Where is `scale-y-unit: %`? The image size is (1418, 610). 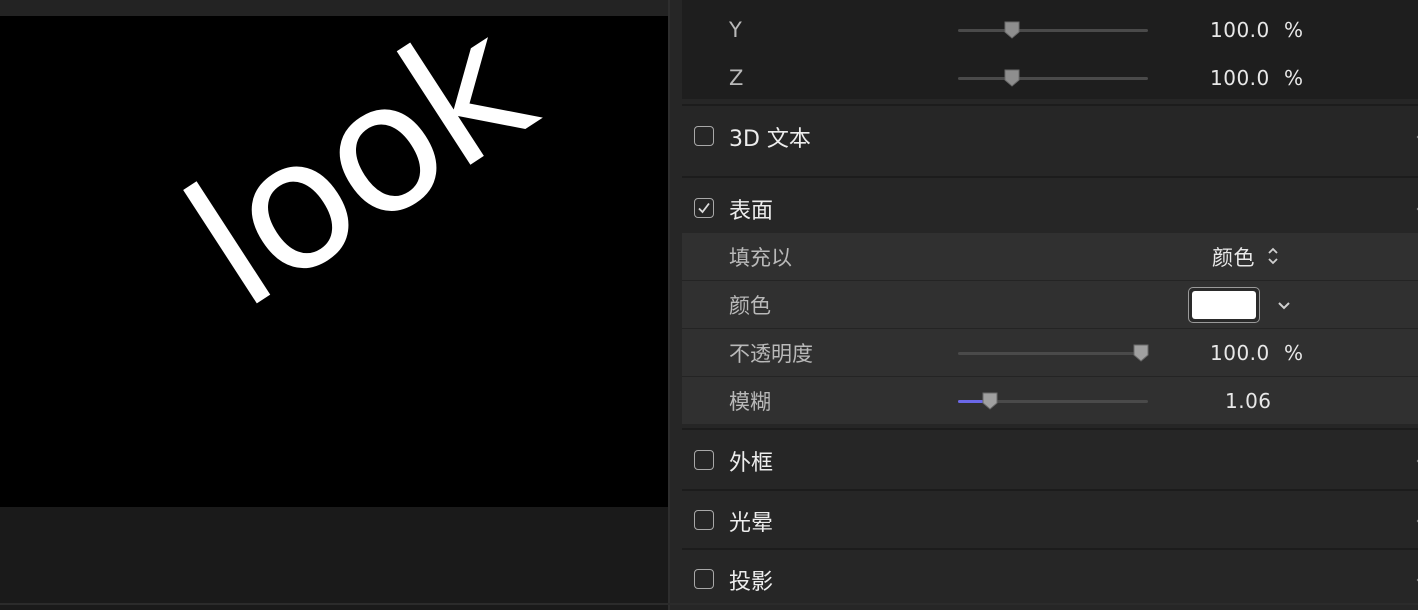
scale-y-unit: % is located at coordinates (1294, 29).